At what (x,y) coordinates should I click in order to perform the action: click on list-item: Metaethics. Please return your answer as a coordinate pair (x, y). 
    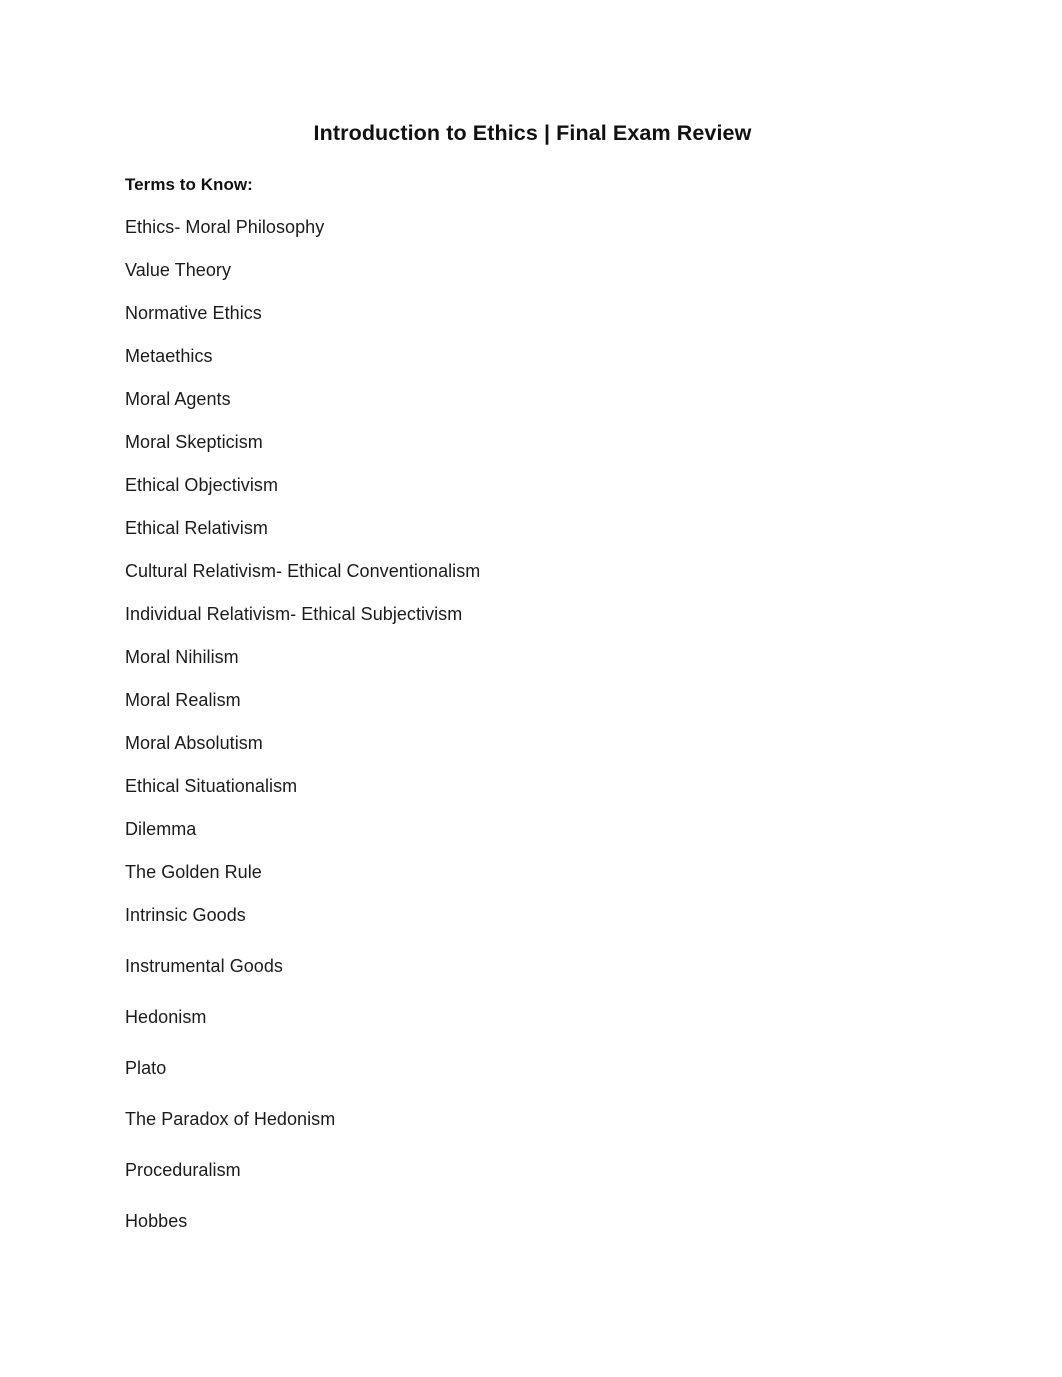
    Looking at the image, I should click on (169, 355).